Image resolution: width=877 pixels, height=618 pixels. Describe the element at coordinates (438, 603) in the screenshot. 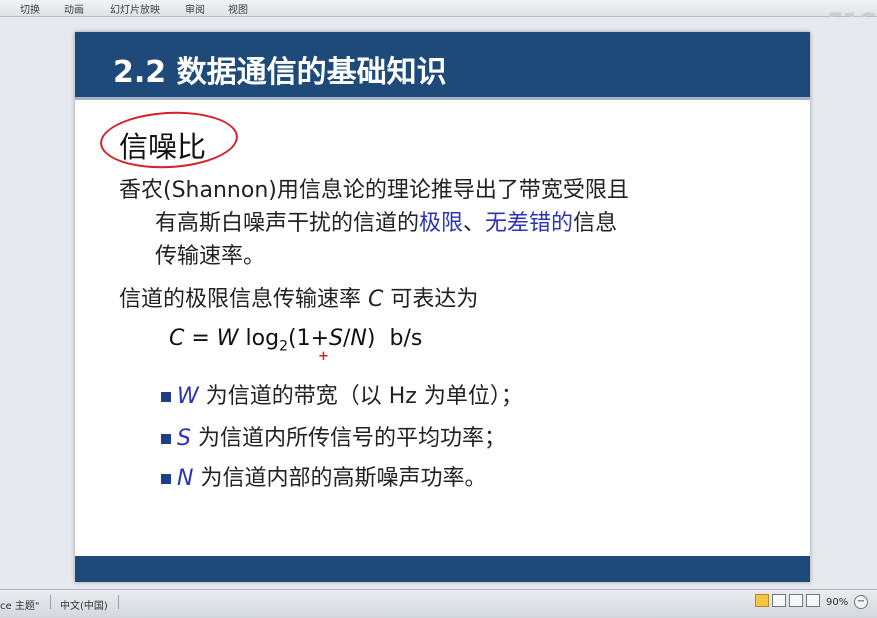

I see `status-bar: ce 主题" 中文(中国) 90% −` at that location.